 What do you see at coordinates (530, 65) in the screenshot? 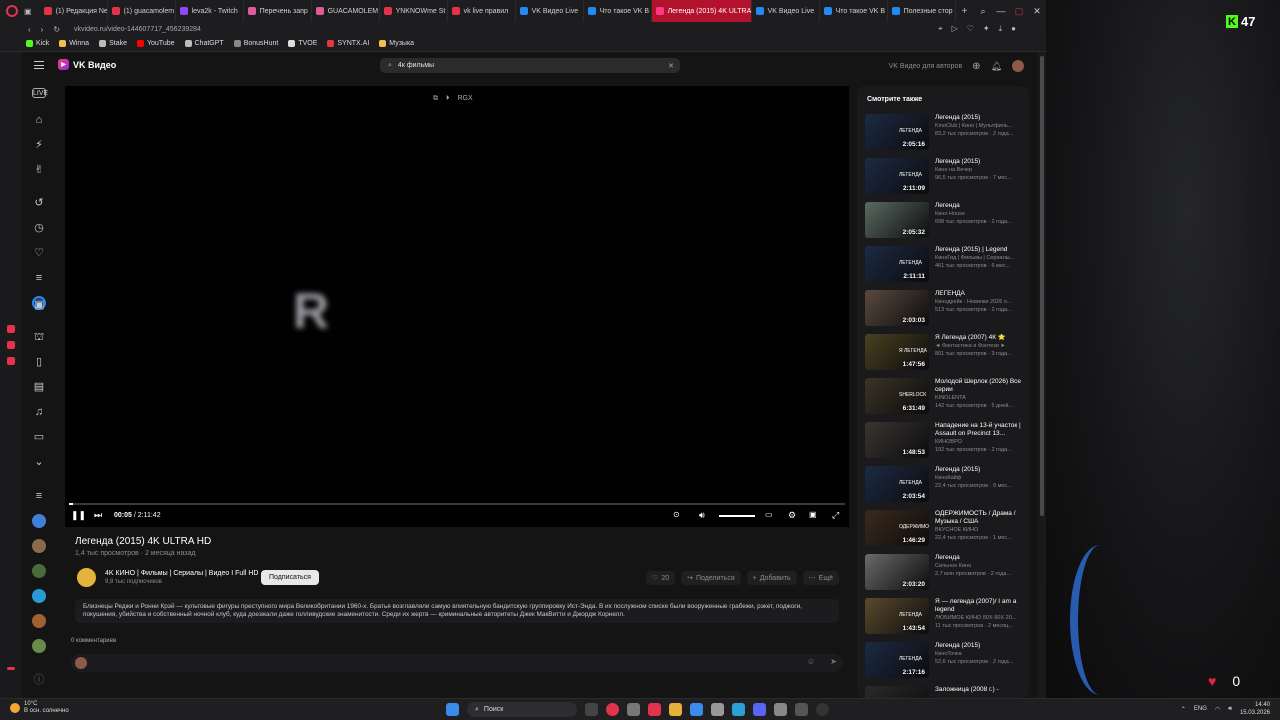
I see `search-input: ⌕ 4к фильмы ✕` at bounding box center [530, 65].